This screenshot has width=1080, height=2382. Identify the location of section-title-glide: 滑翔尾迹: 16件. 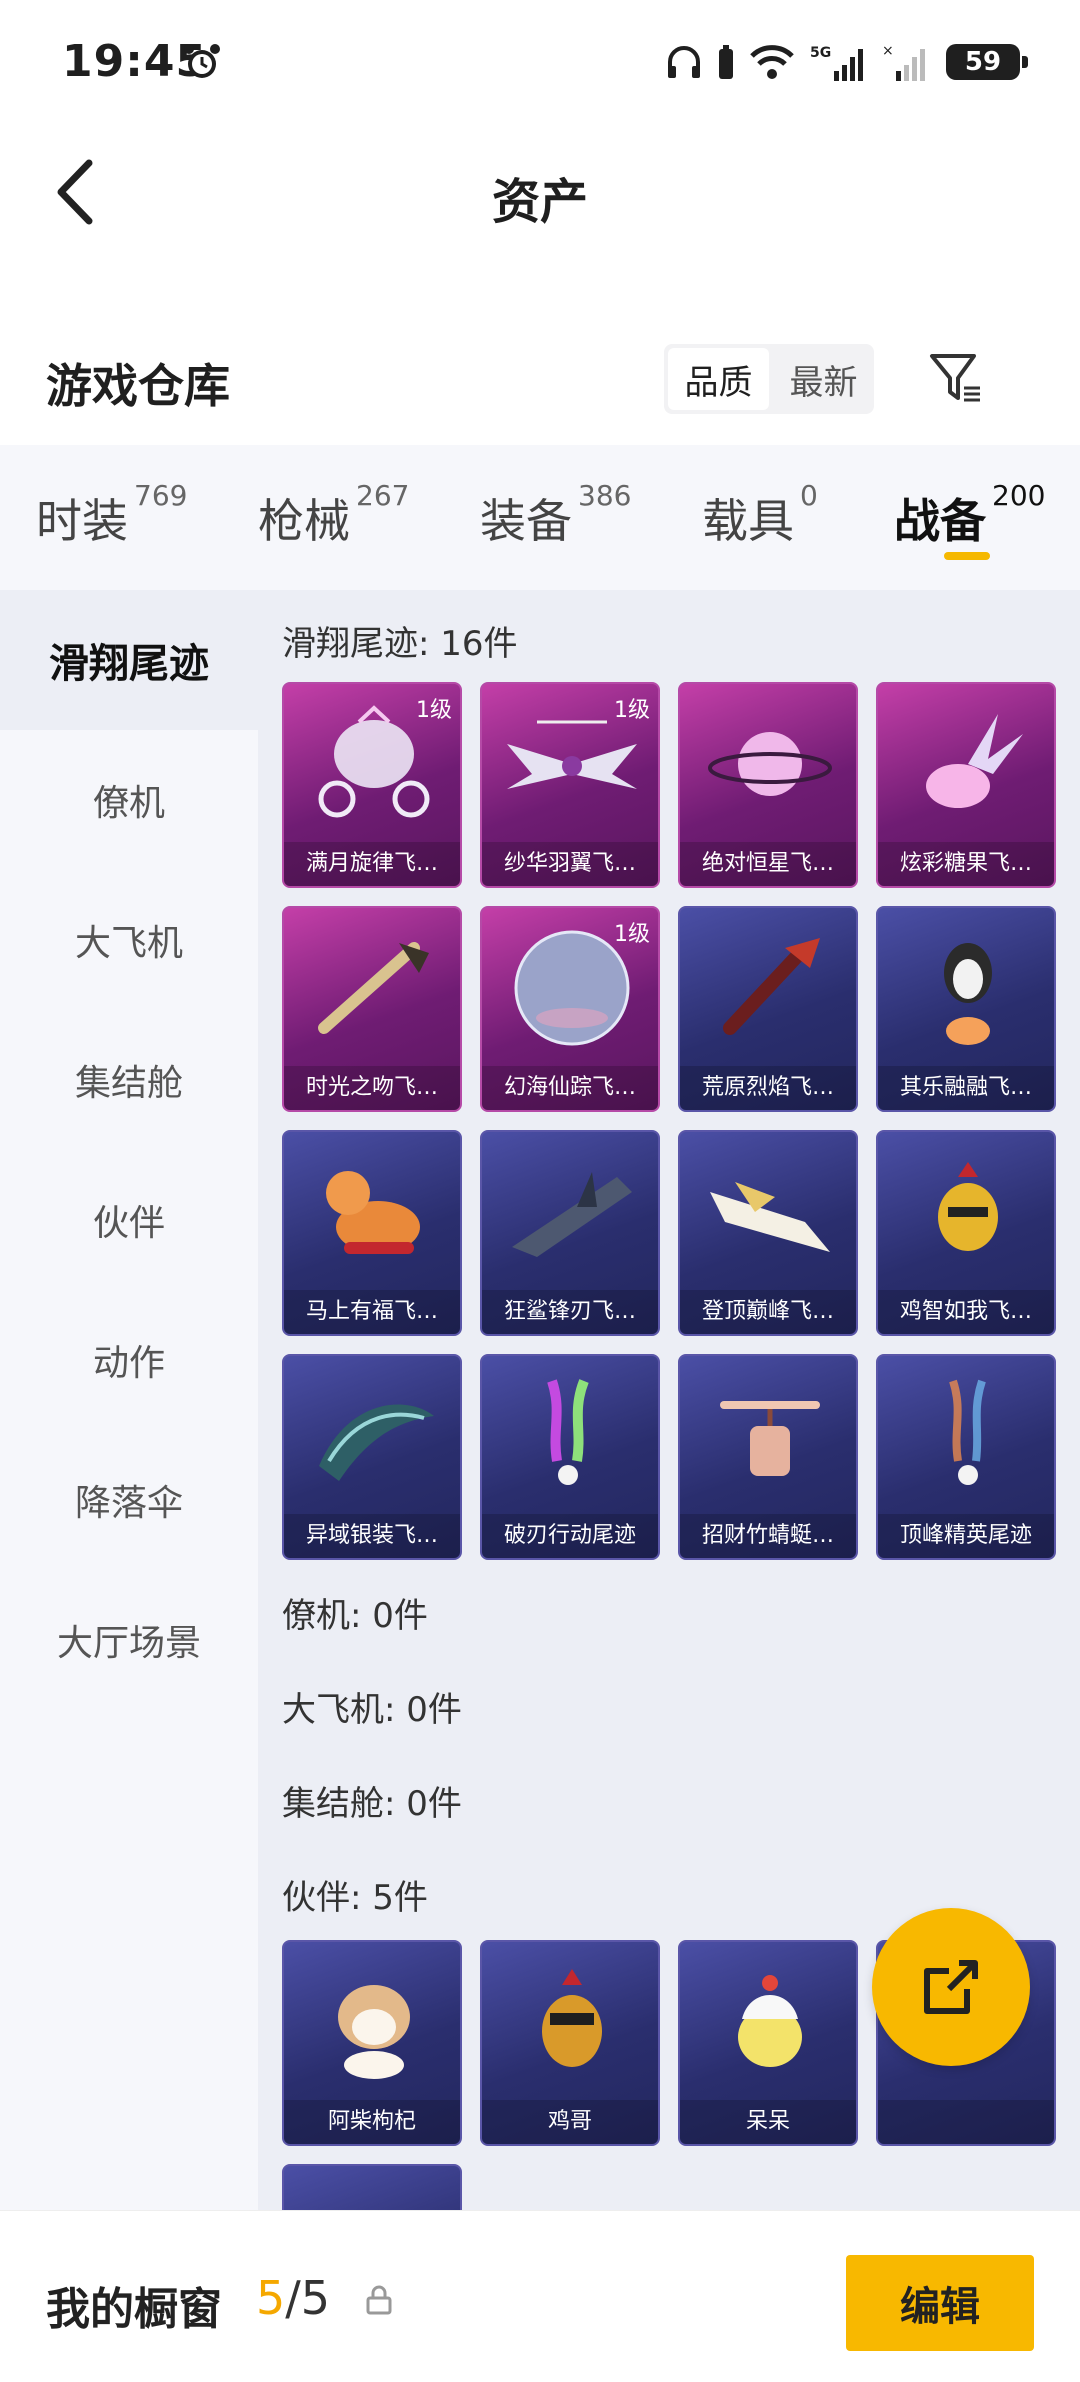
(400, 644).